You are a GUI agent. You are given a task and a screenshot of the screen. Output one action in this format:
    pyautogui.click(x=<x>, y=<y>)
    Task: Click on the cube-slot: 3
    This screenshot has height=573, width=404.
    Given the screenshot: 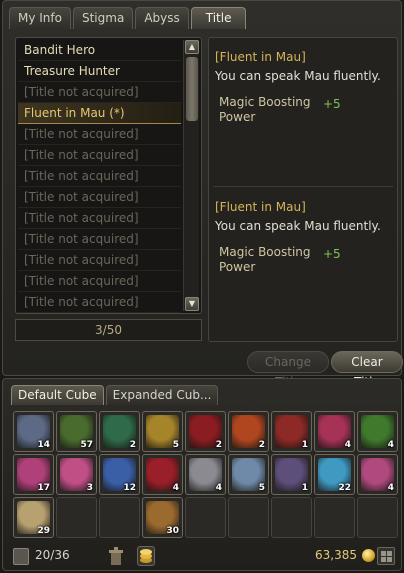 What is the action you would take?
    pyautogui.click(x=76, y=474)
    